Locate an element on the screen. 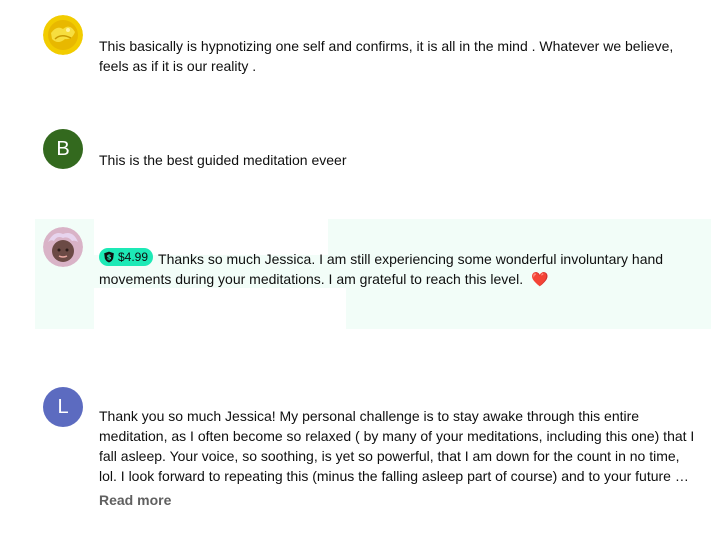 The image size is (711, 555). avatar: B is located at coordinates (63, 149).